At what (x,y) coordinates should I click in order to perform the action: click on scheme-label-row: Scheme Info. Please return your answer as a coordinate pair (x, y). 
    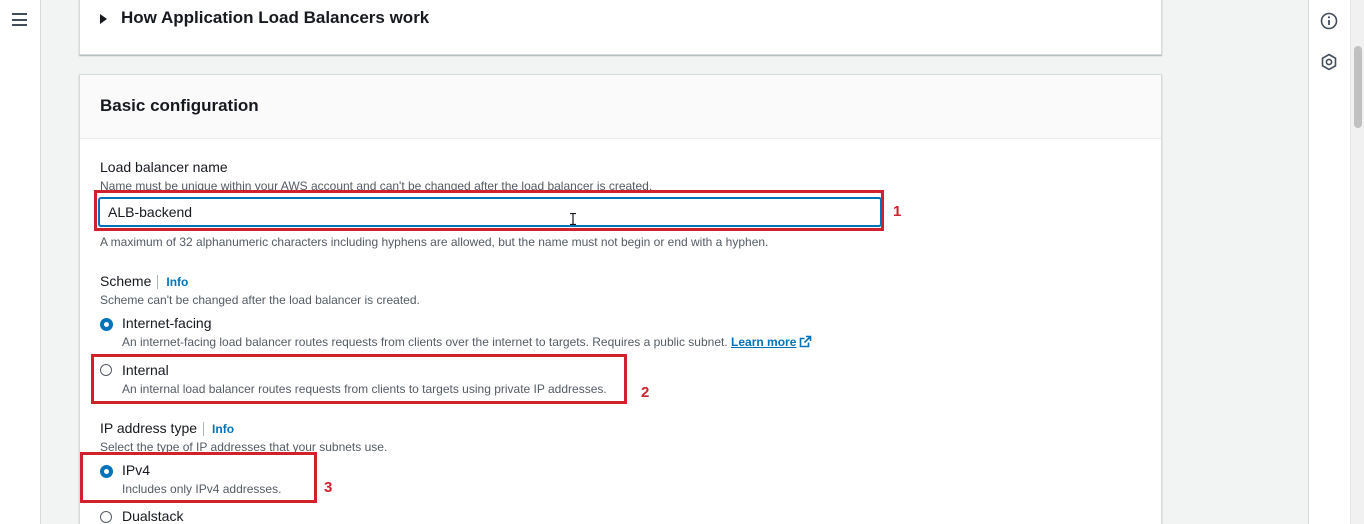
    Looking at the image, I should click on (144, 282).